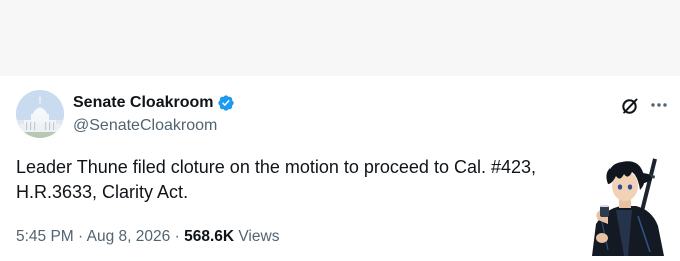 The width and height of the screenshot is (680, 261). I want to click on more-icon, so click(659, 105).